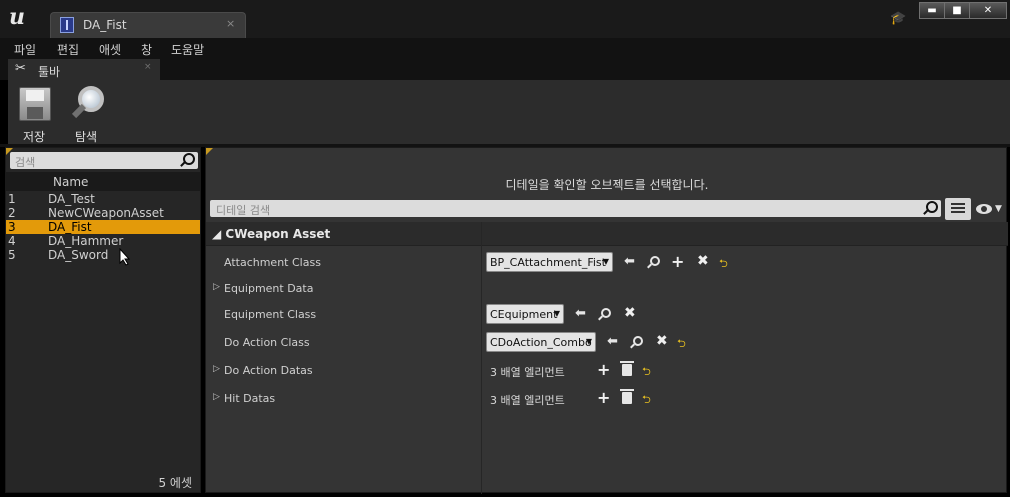 This screenshot has width=1010, height=497. What do you see at coordinates (86, 241) in the screenshot?
I see `list-item-name: DA_Hammer` at bounding box center [86, 241].